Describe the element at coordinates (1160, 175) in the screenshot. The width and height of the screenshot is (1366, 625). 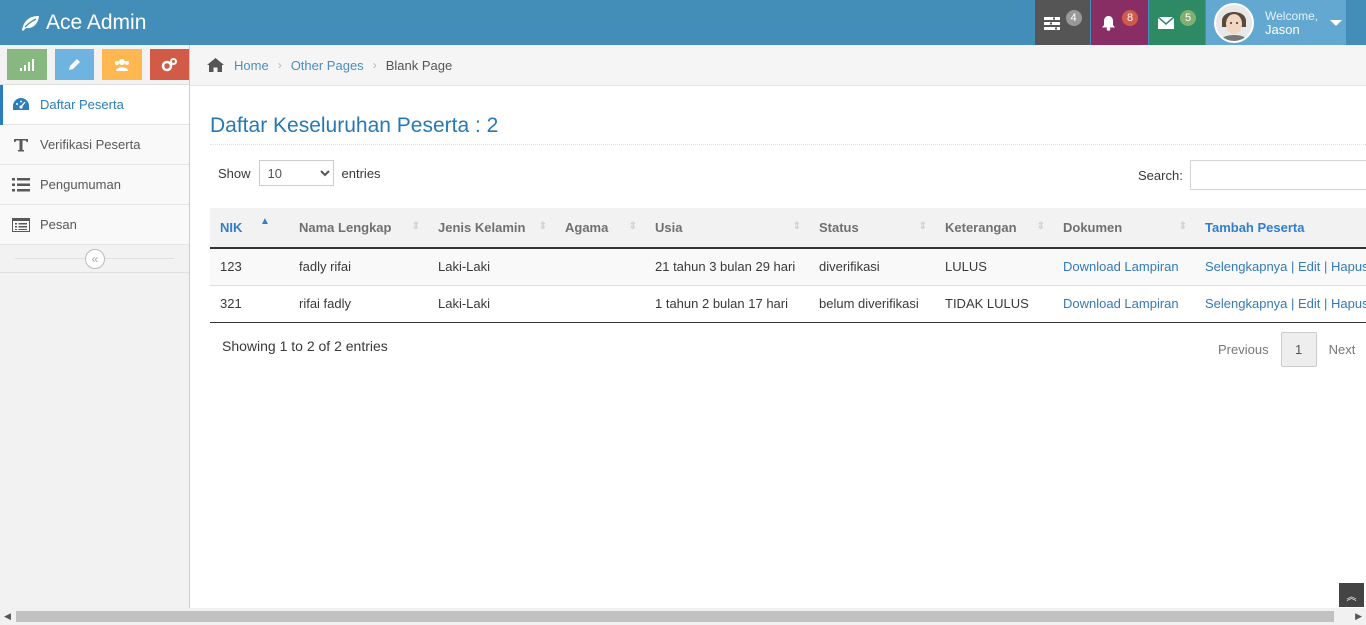
I see `search-label: Search:` at that location.